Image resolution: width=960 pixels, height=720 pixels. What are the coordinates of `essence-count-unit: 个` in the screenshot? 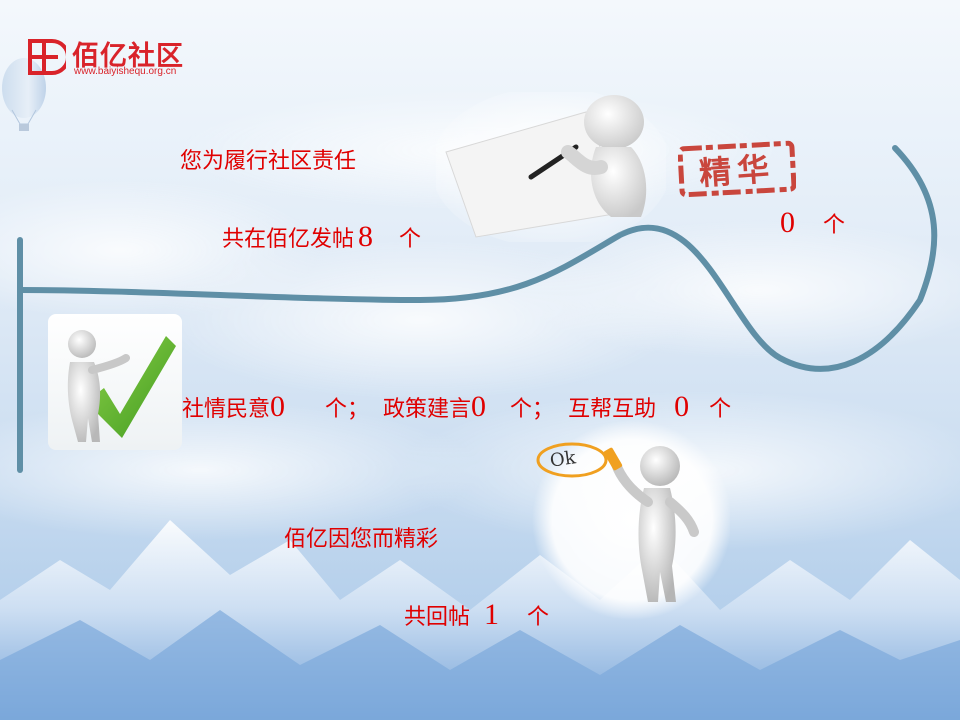 It's located at (834, 225).